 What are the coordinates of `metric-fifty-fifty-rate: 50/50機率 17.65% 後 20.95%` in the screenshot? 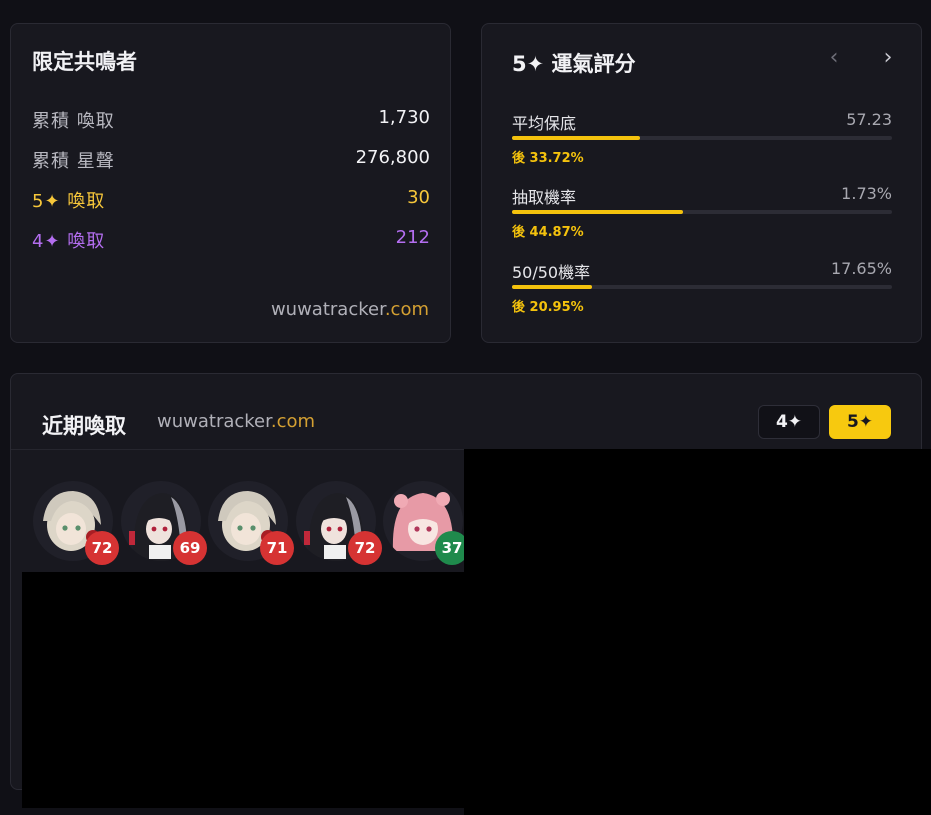 It's located at (702, 288).